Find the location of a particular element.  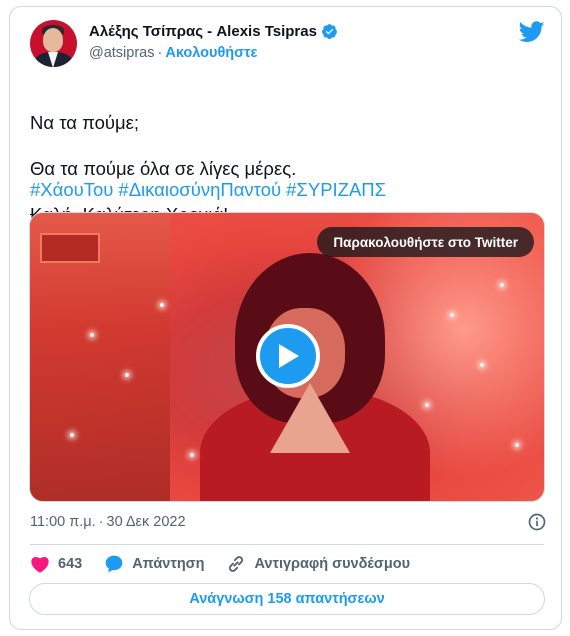

twitter-bird-icon is located at coordinates (532, 32).